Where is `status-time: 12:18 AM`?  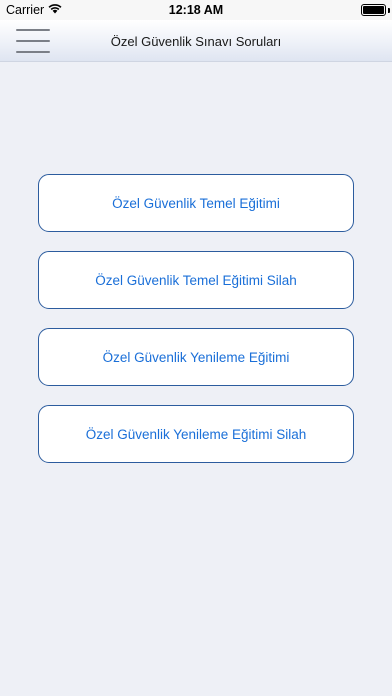 status-time: 12:18 AM is located at coordinates (196, 10).